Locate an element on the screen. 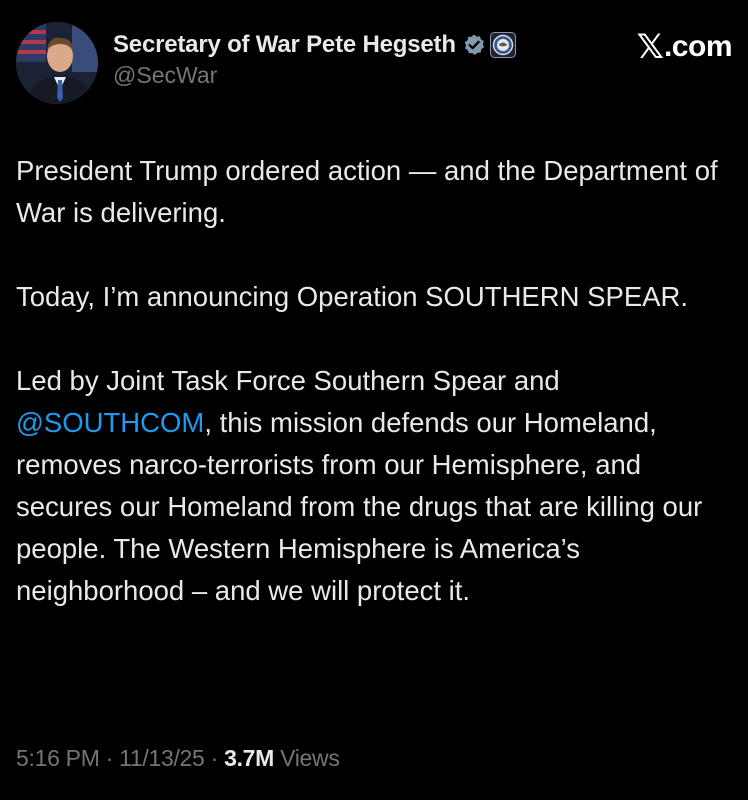  avatar-image is located at coordinates (57, 63).